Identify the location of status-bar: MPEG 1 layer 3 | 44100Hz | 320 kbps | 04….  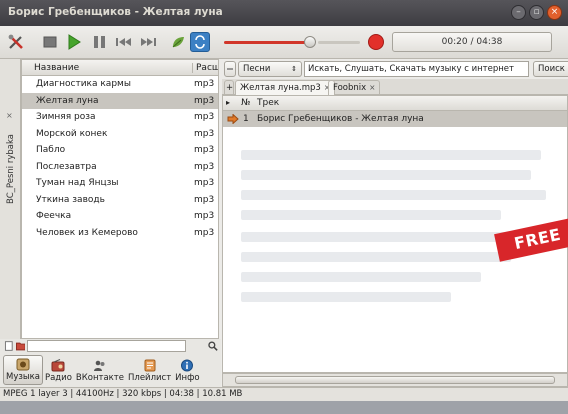
(284, 394).